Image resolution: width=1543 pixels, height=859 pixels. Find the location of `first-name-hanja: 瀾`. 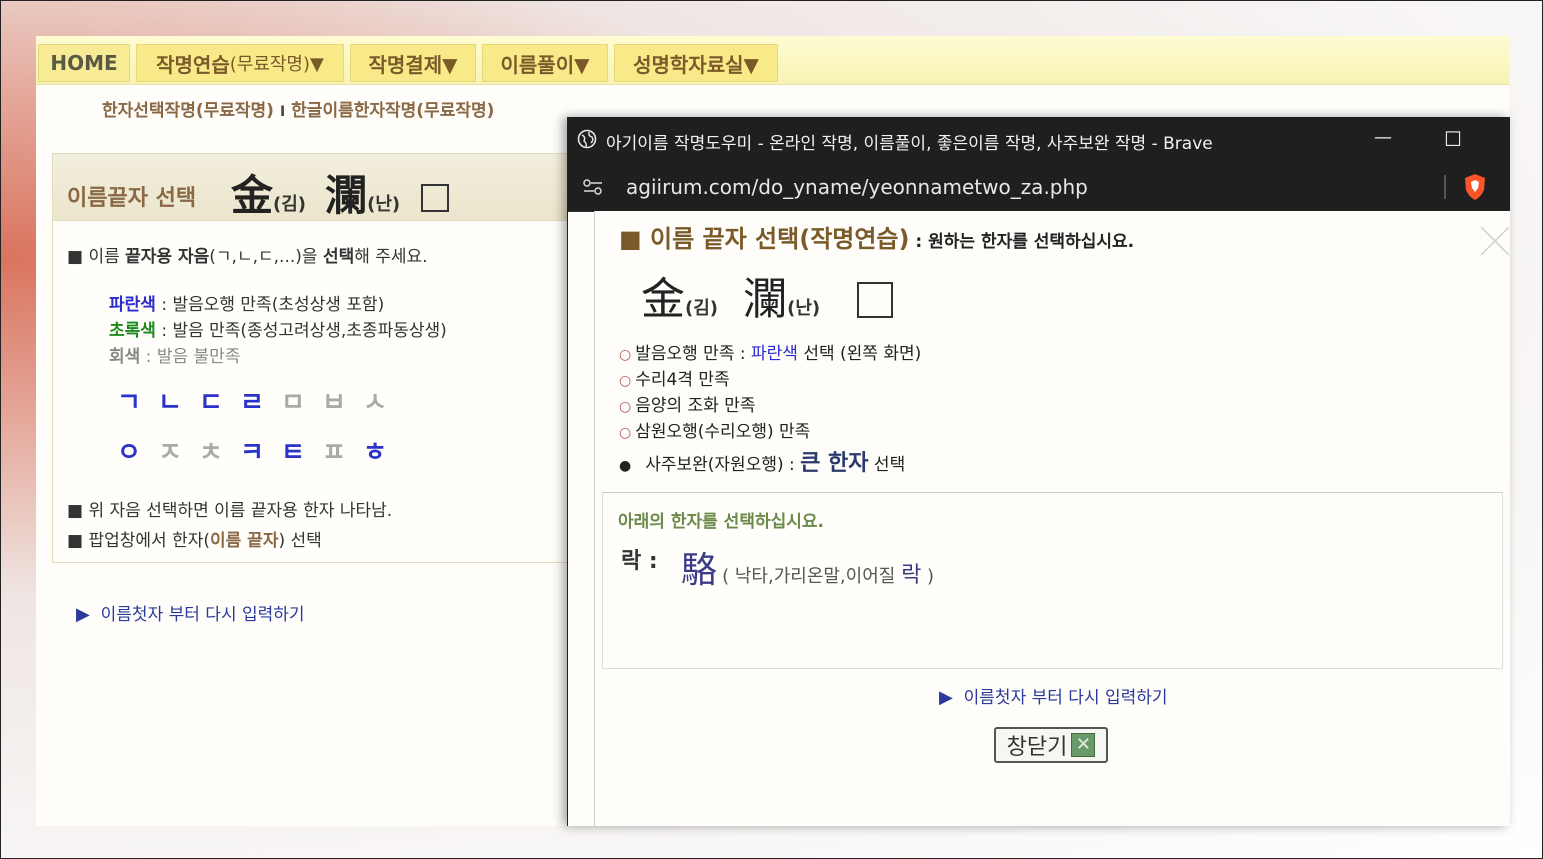

first-name-hanja: 瀾 is located at coordinates (346, 195).